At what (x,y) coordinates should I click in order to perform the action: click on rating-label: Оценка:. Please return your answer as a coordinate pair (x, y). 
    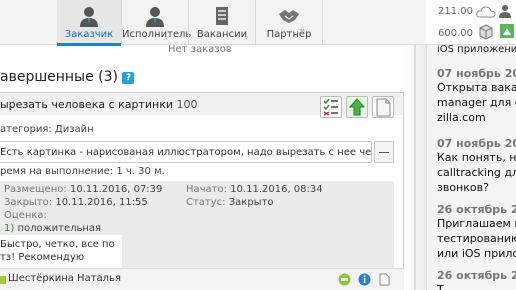
    Looking at the image, I should click on (25, 215).